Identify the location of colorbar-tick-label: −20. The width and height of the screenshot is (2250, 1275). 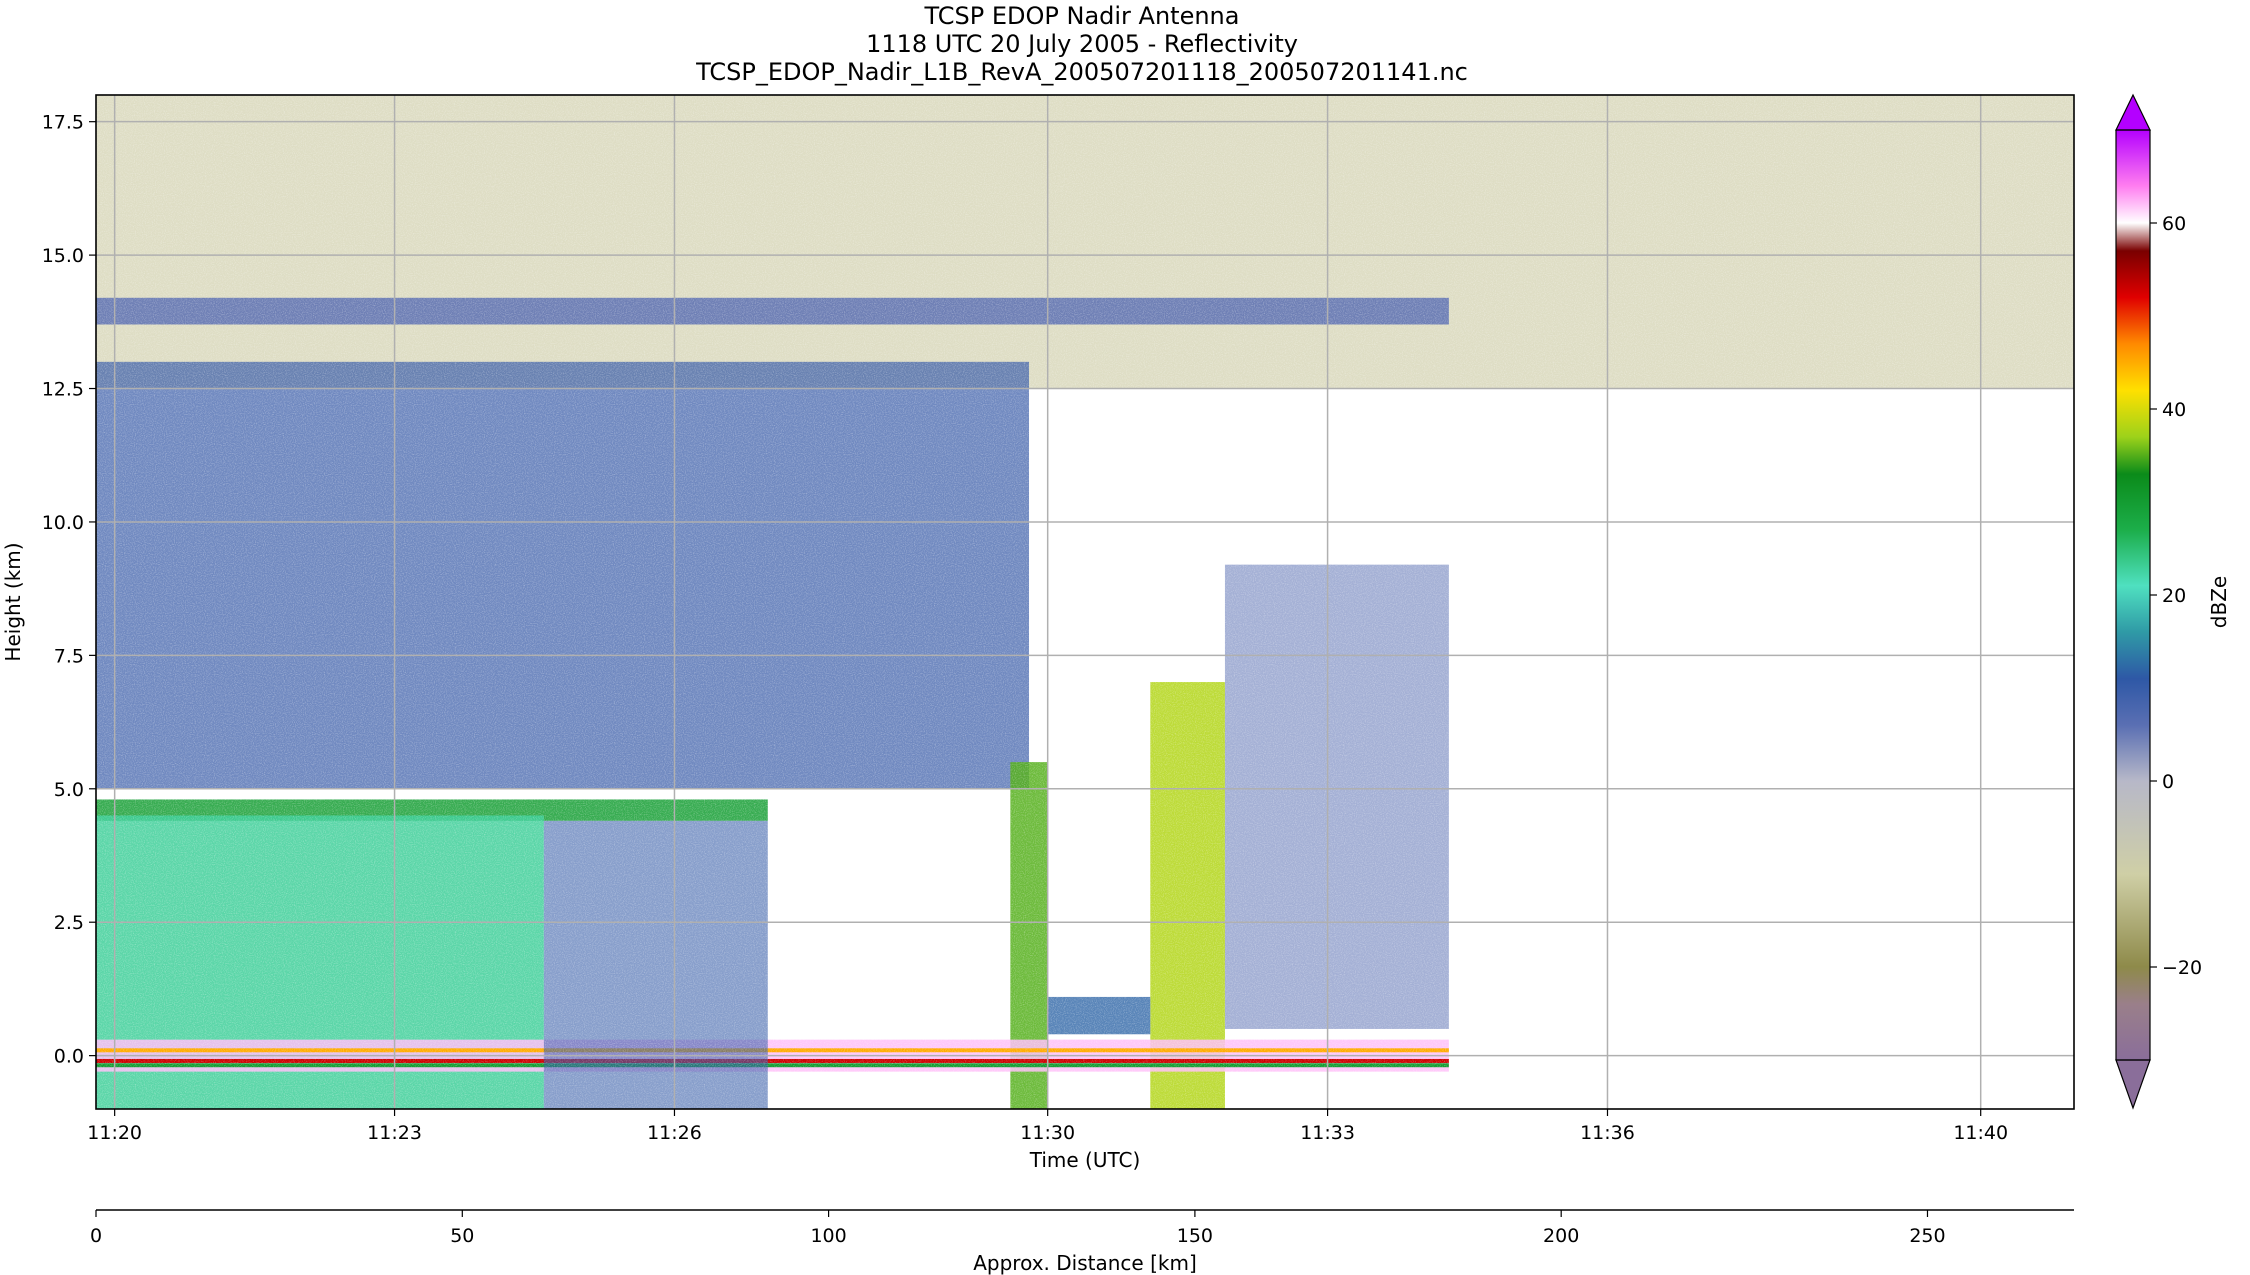
(2182, 968).